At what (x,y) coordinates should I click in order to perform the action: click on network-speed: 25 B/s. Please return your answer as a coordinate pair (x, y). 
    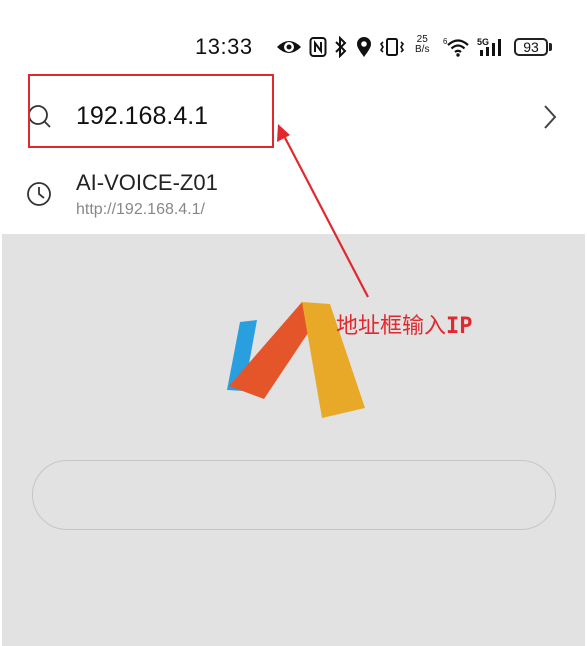
    Looking at the image, I should click on (422, 45).